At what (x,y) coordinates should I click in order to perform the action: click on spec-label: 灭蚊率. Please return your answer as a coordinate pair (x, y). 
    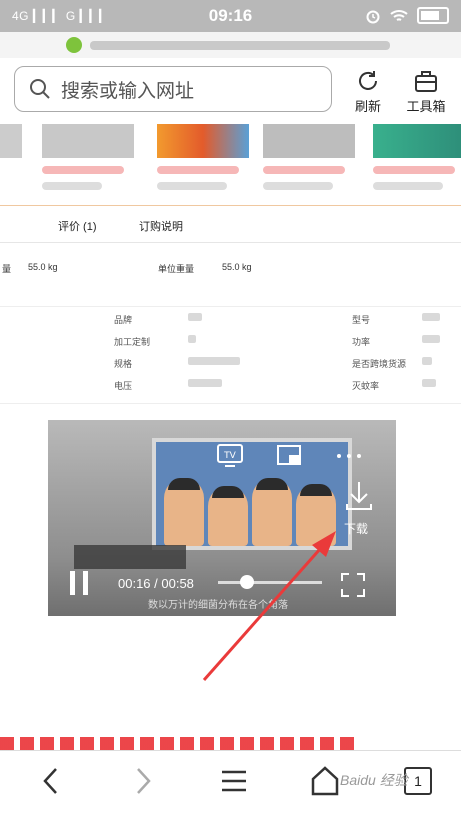
    Looking at the image, I should click on (366, 386).